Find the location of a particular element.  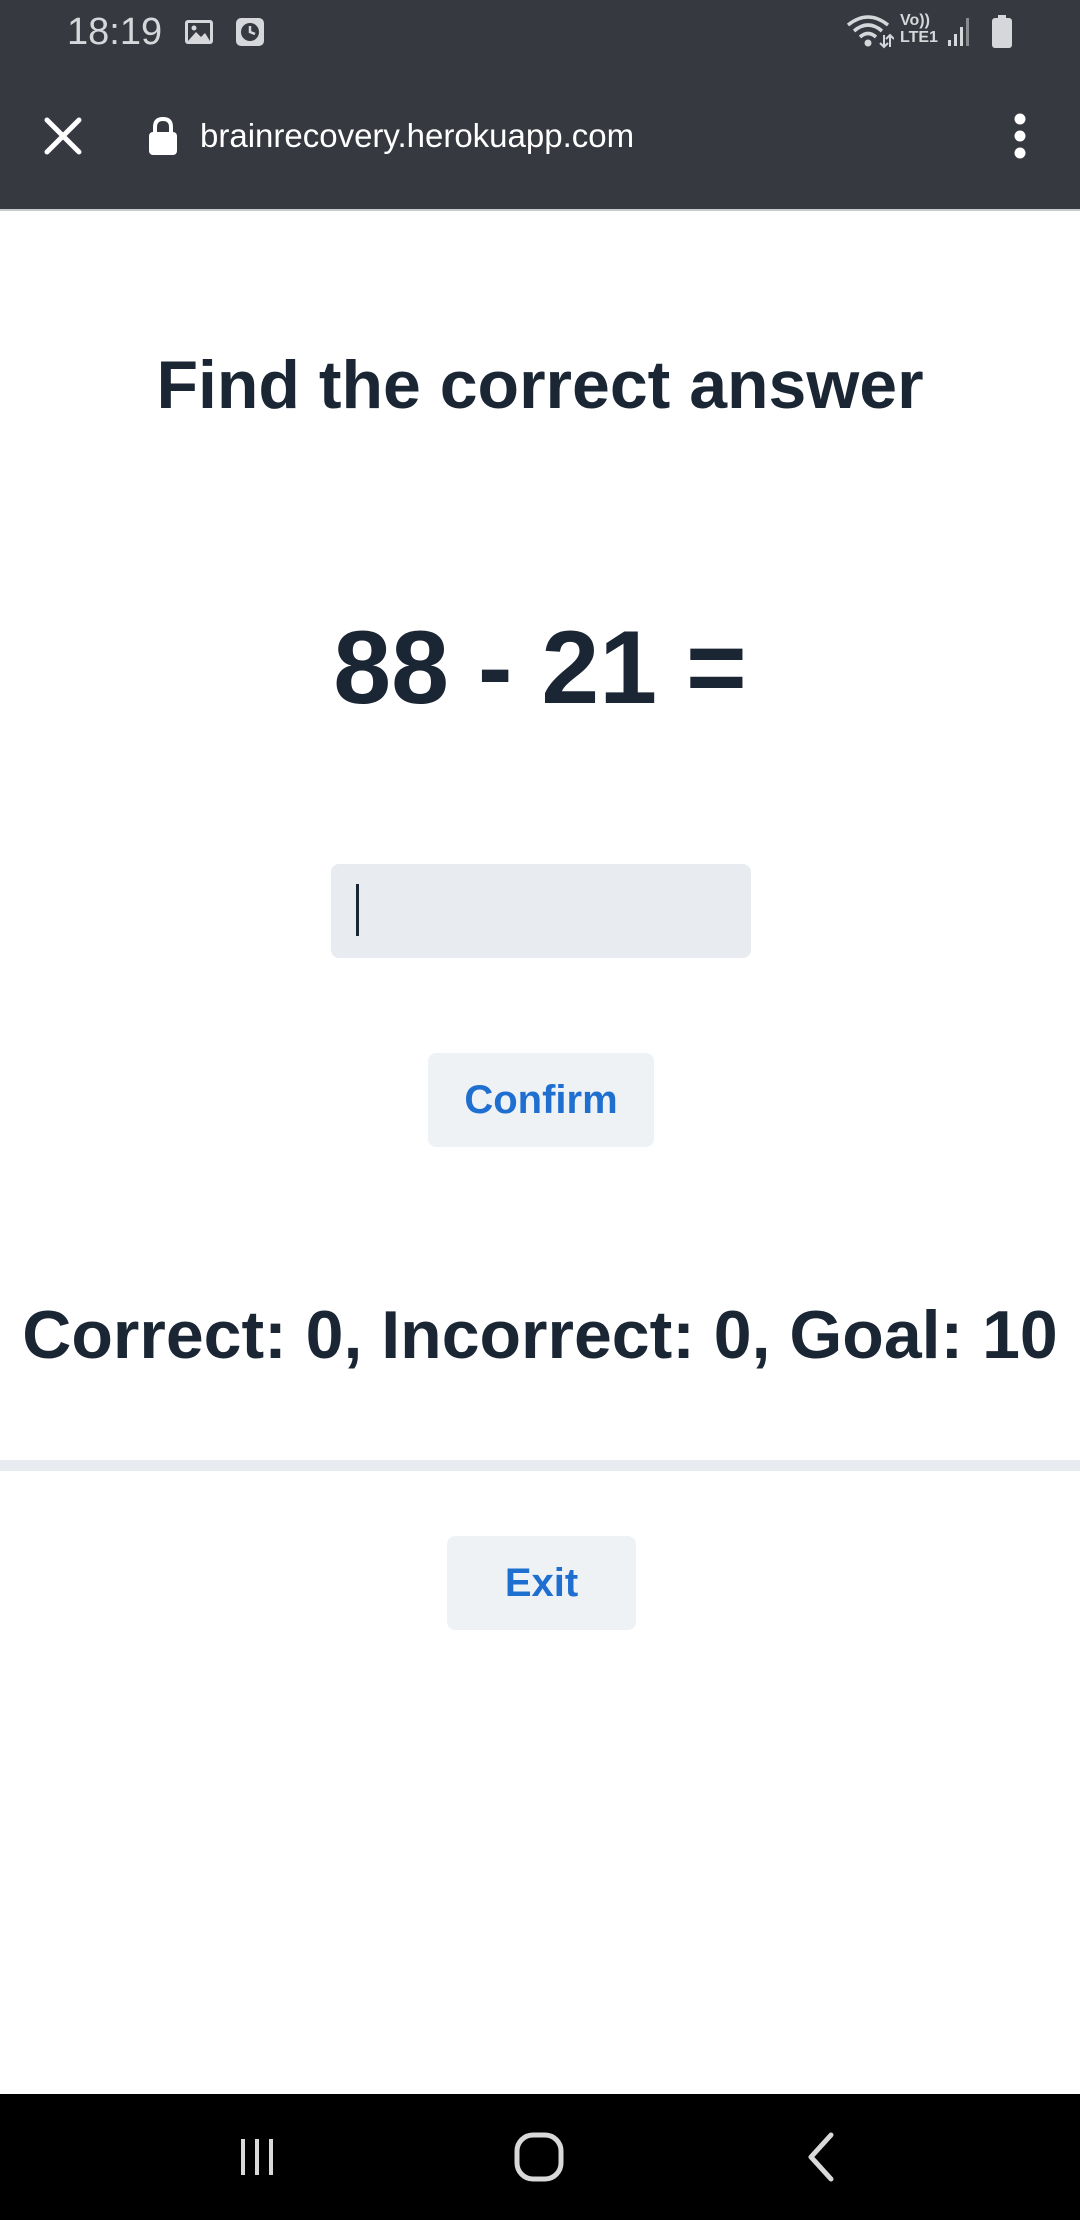

confirm-button: Confirm is located at coordinates (541, 1100).